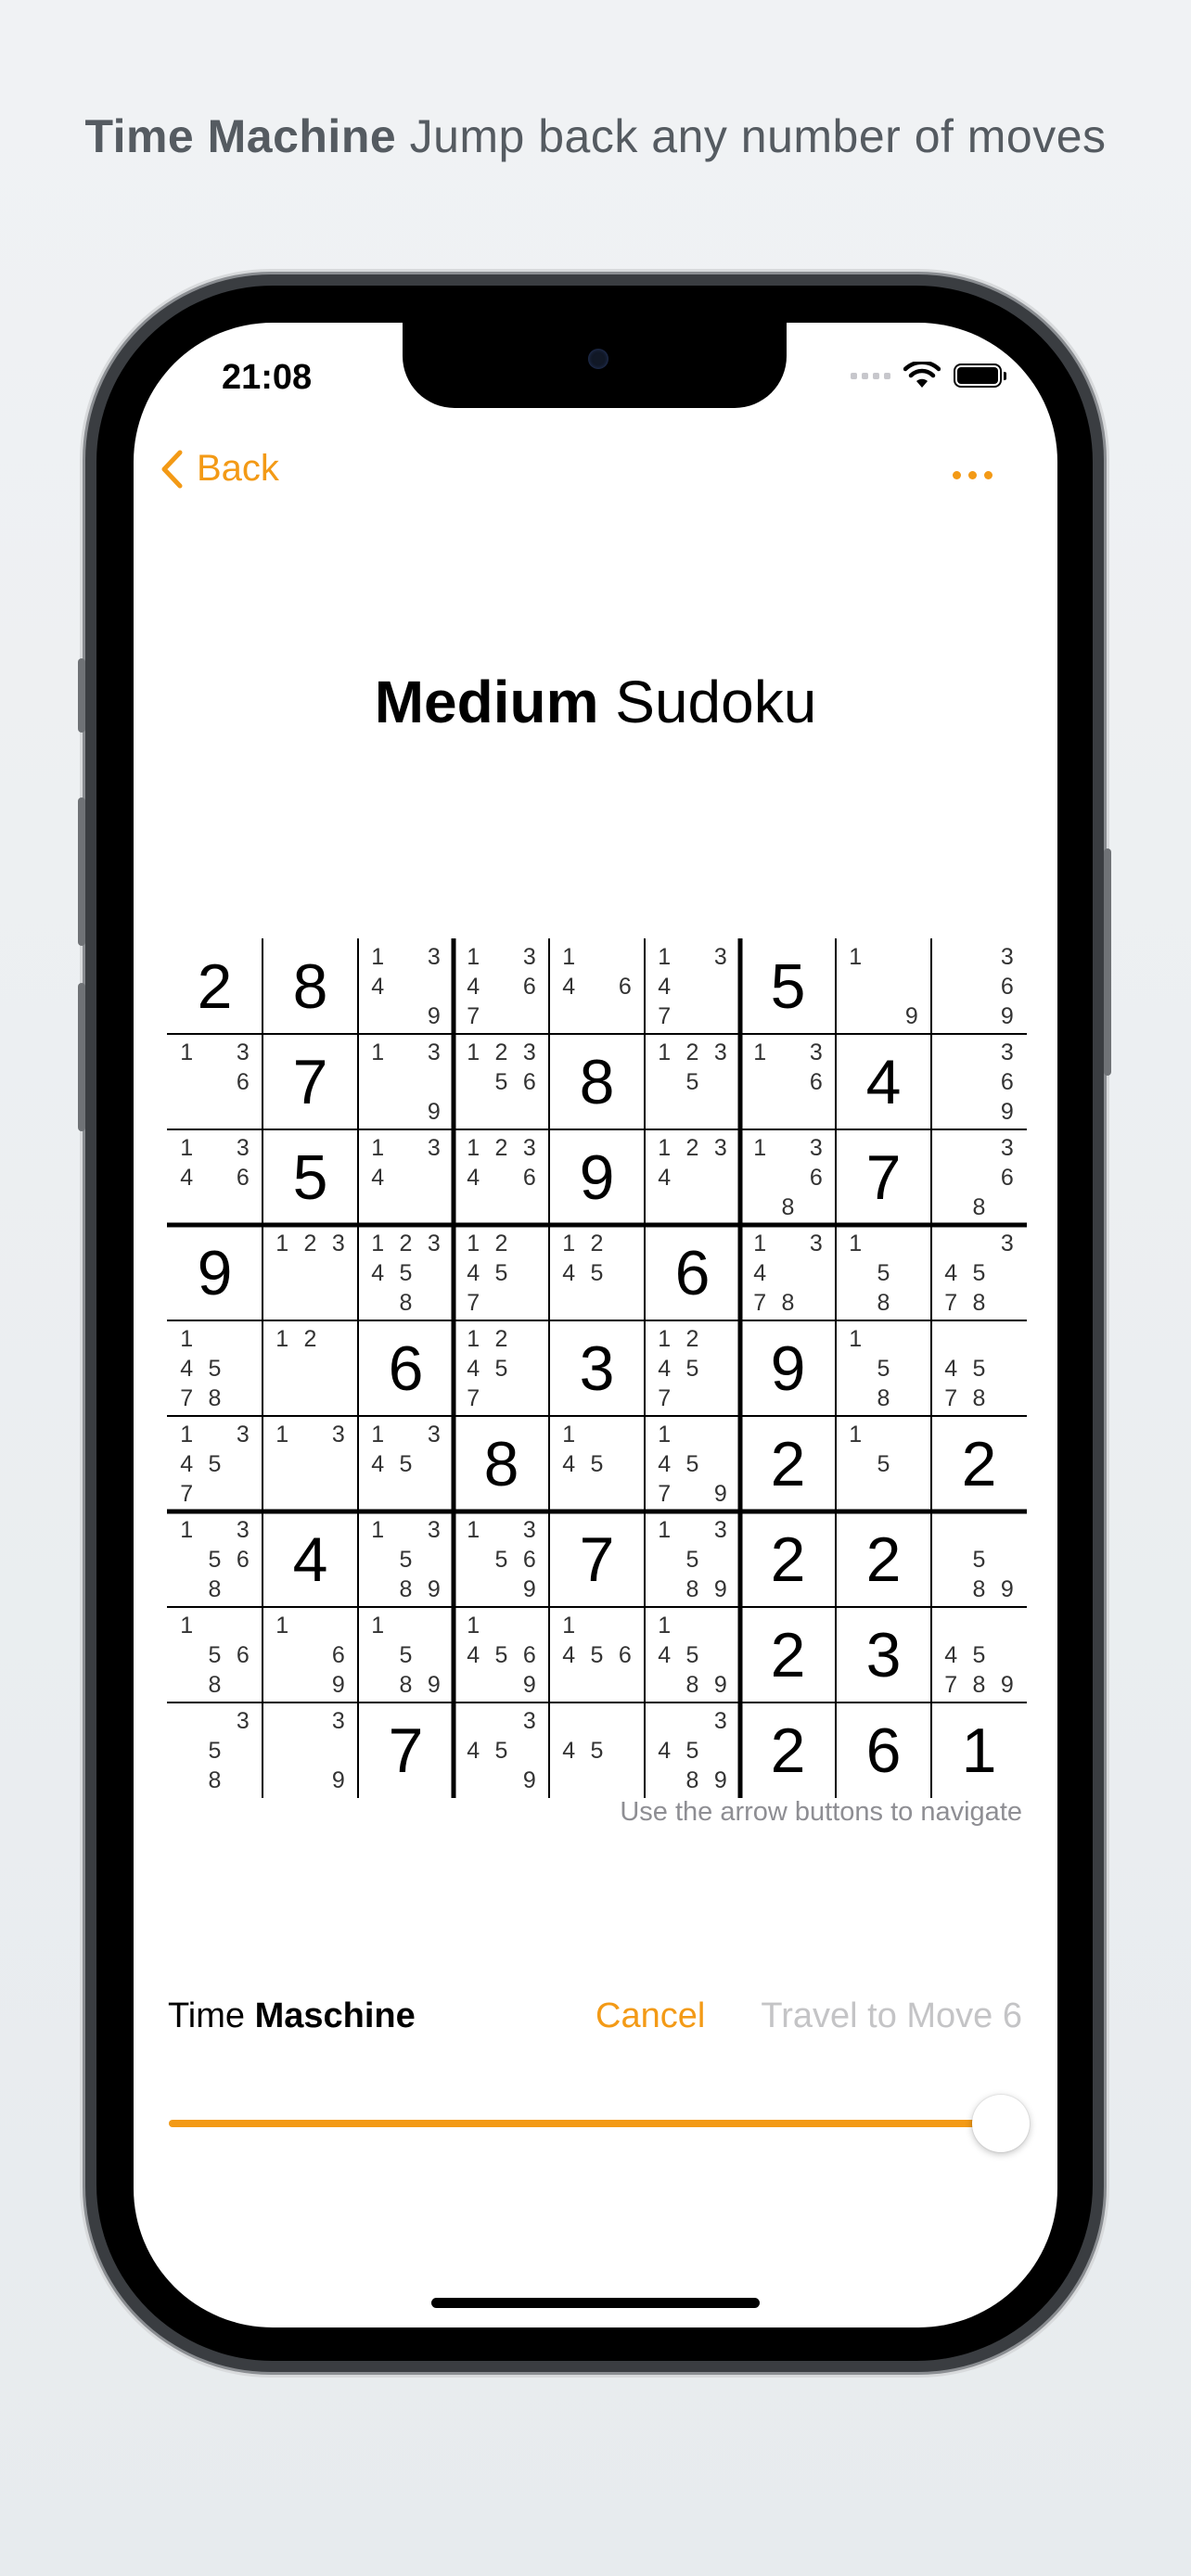 Image resolution: width=1191 pixels, height=2576 pixels. What do you see at coordinates (788, 1272) in the screenshot?
I see `sudoku-cell: 1 3 4 78` at bounding box center [788, 1272].